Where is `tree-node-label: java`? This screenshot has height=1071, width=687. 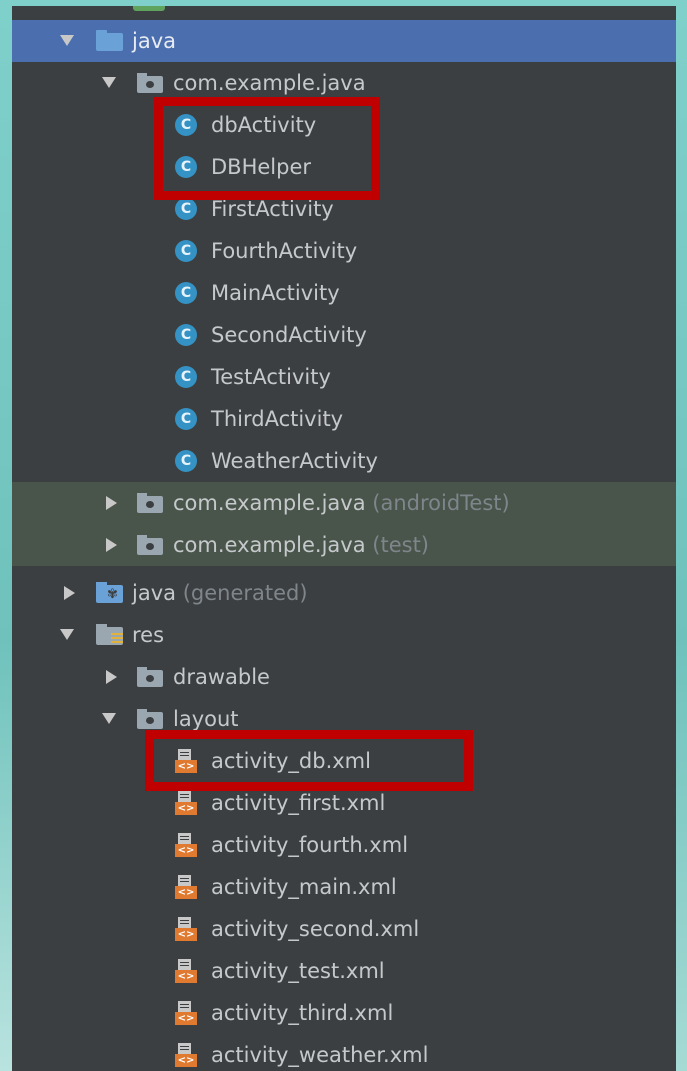 tree-node-label: java is located at coordinates (154, 41).